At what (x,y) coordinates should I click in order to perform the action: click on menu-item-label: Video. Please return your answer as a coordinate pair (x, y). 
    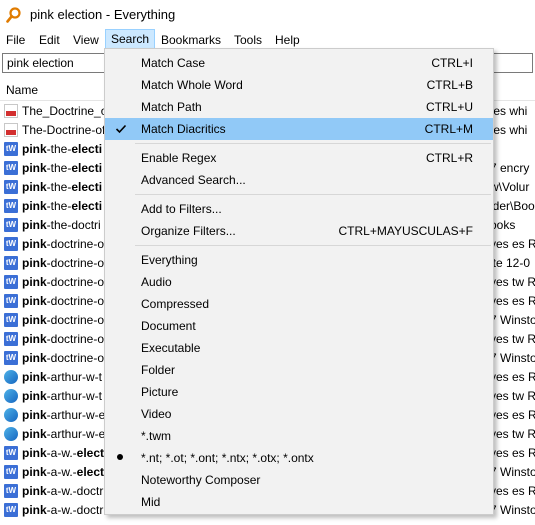
    Looking at the image, I should click on (156, 414).